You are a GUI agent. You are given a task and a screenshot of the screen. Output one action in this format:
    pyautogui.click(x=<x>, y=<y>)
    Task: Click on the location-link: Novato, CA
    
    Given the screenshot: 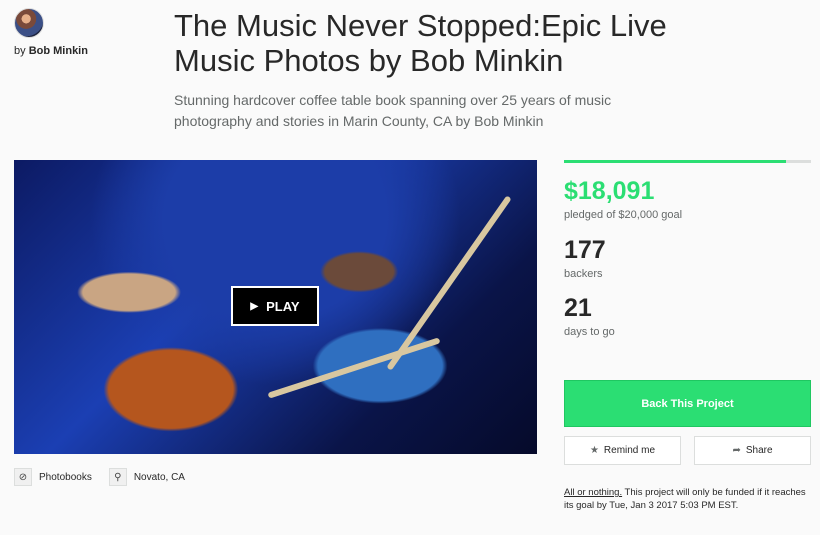 What is the action you would take?
    pyautogui.click(x=159, y=477)
    